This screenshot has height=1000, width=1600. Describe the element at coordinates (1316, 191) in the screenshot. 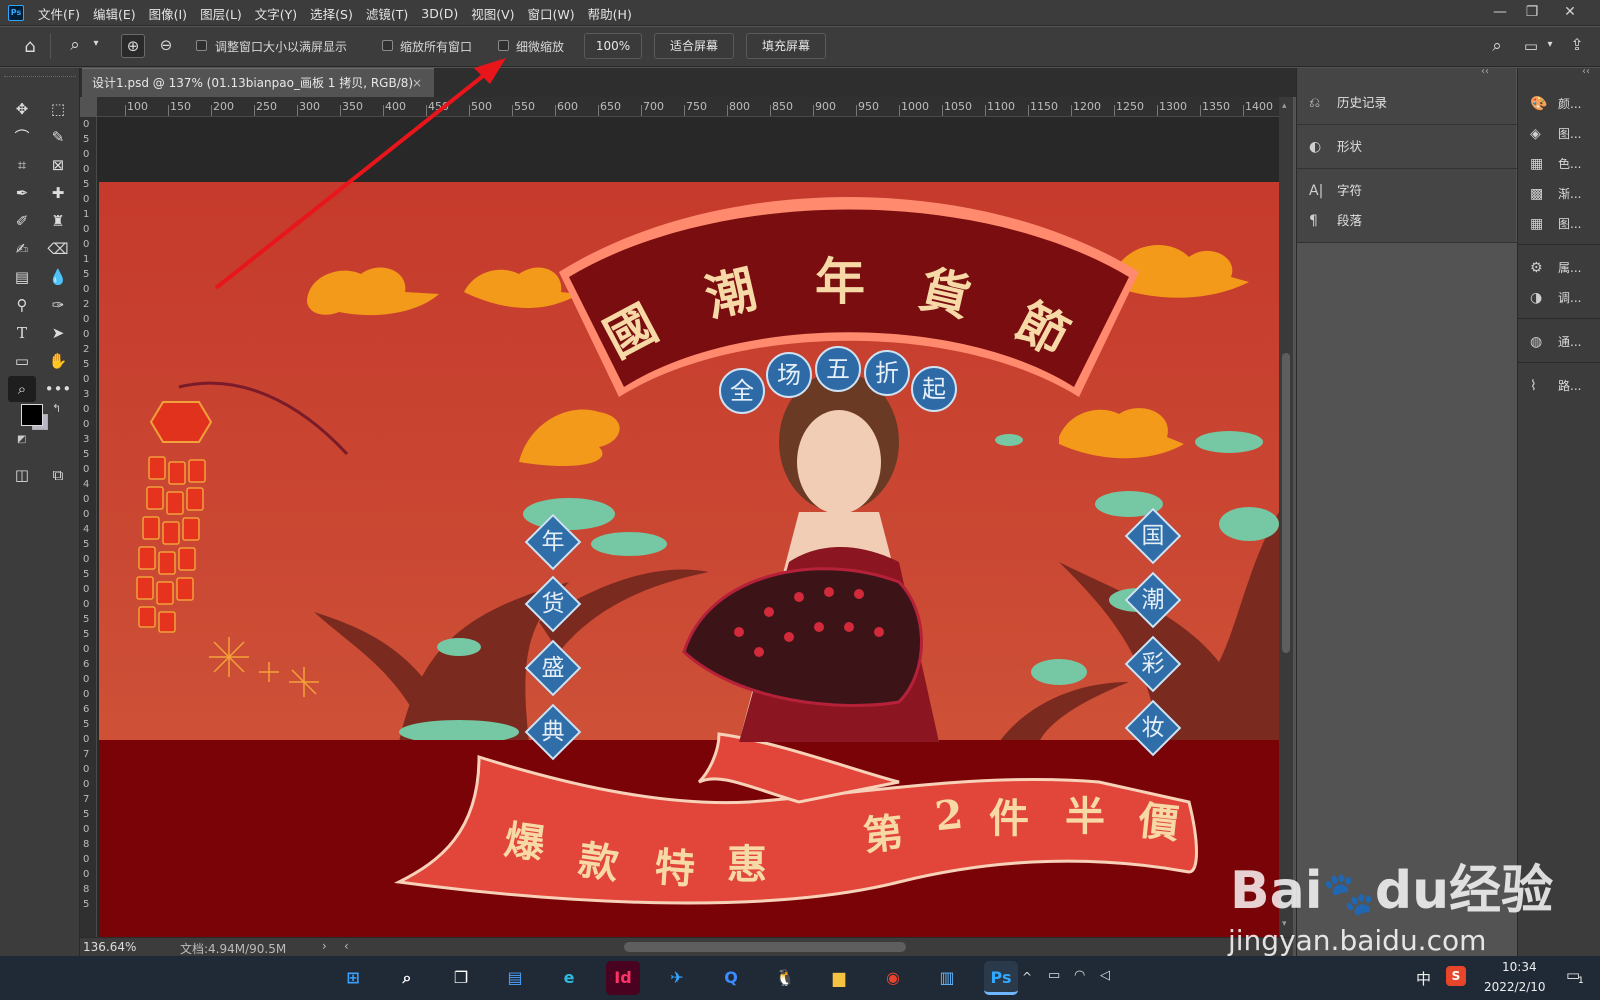

I see `character-icon: A|` at that location.